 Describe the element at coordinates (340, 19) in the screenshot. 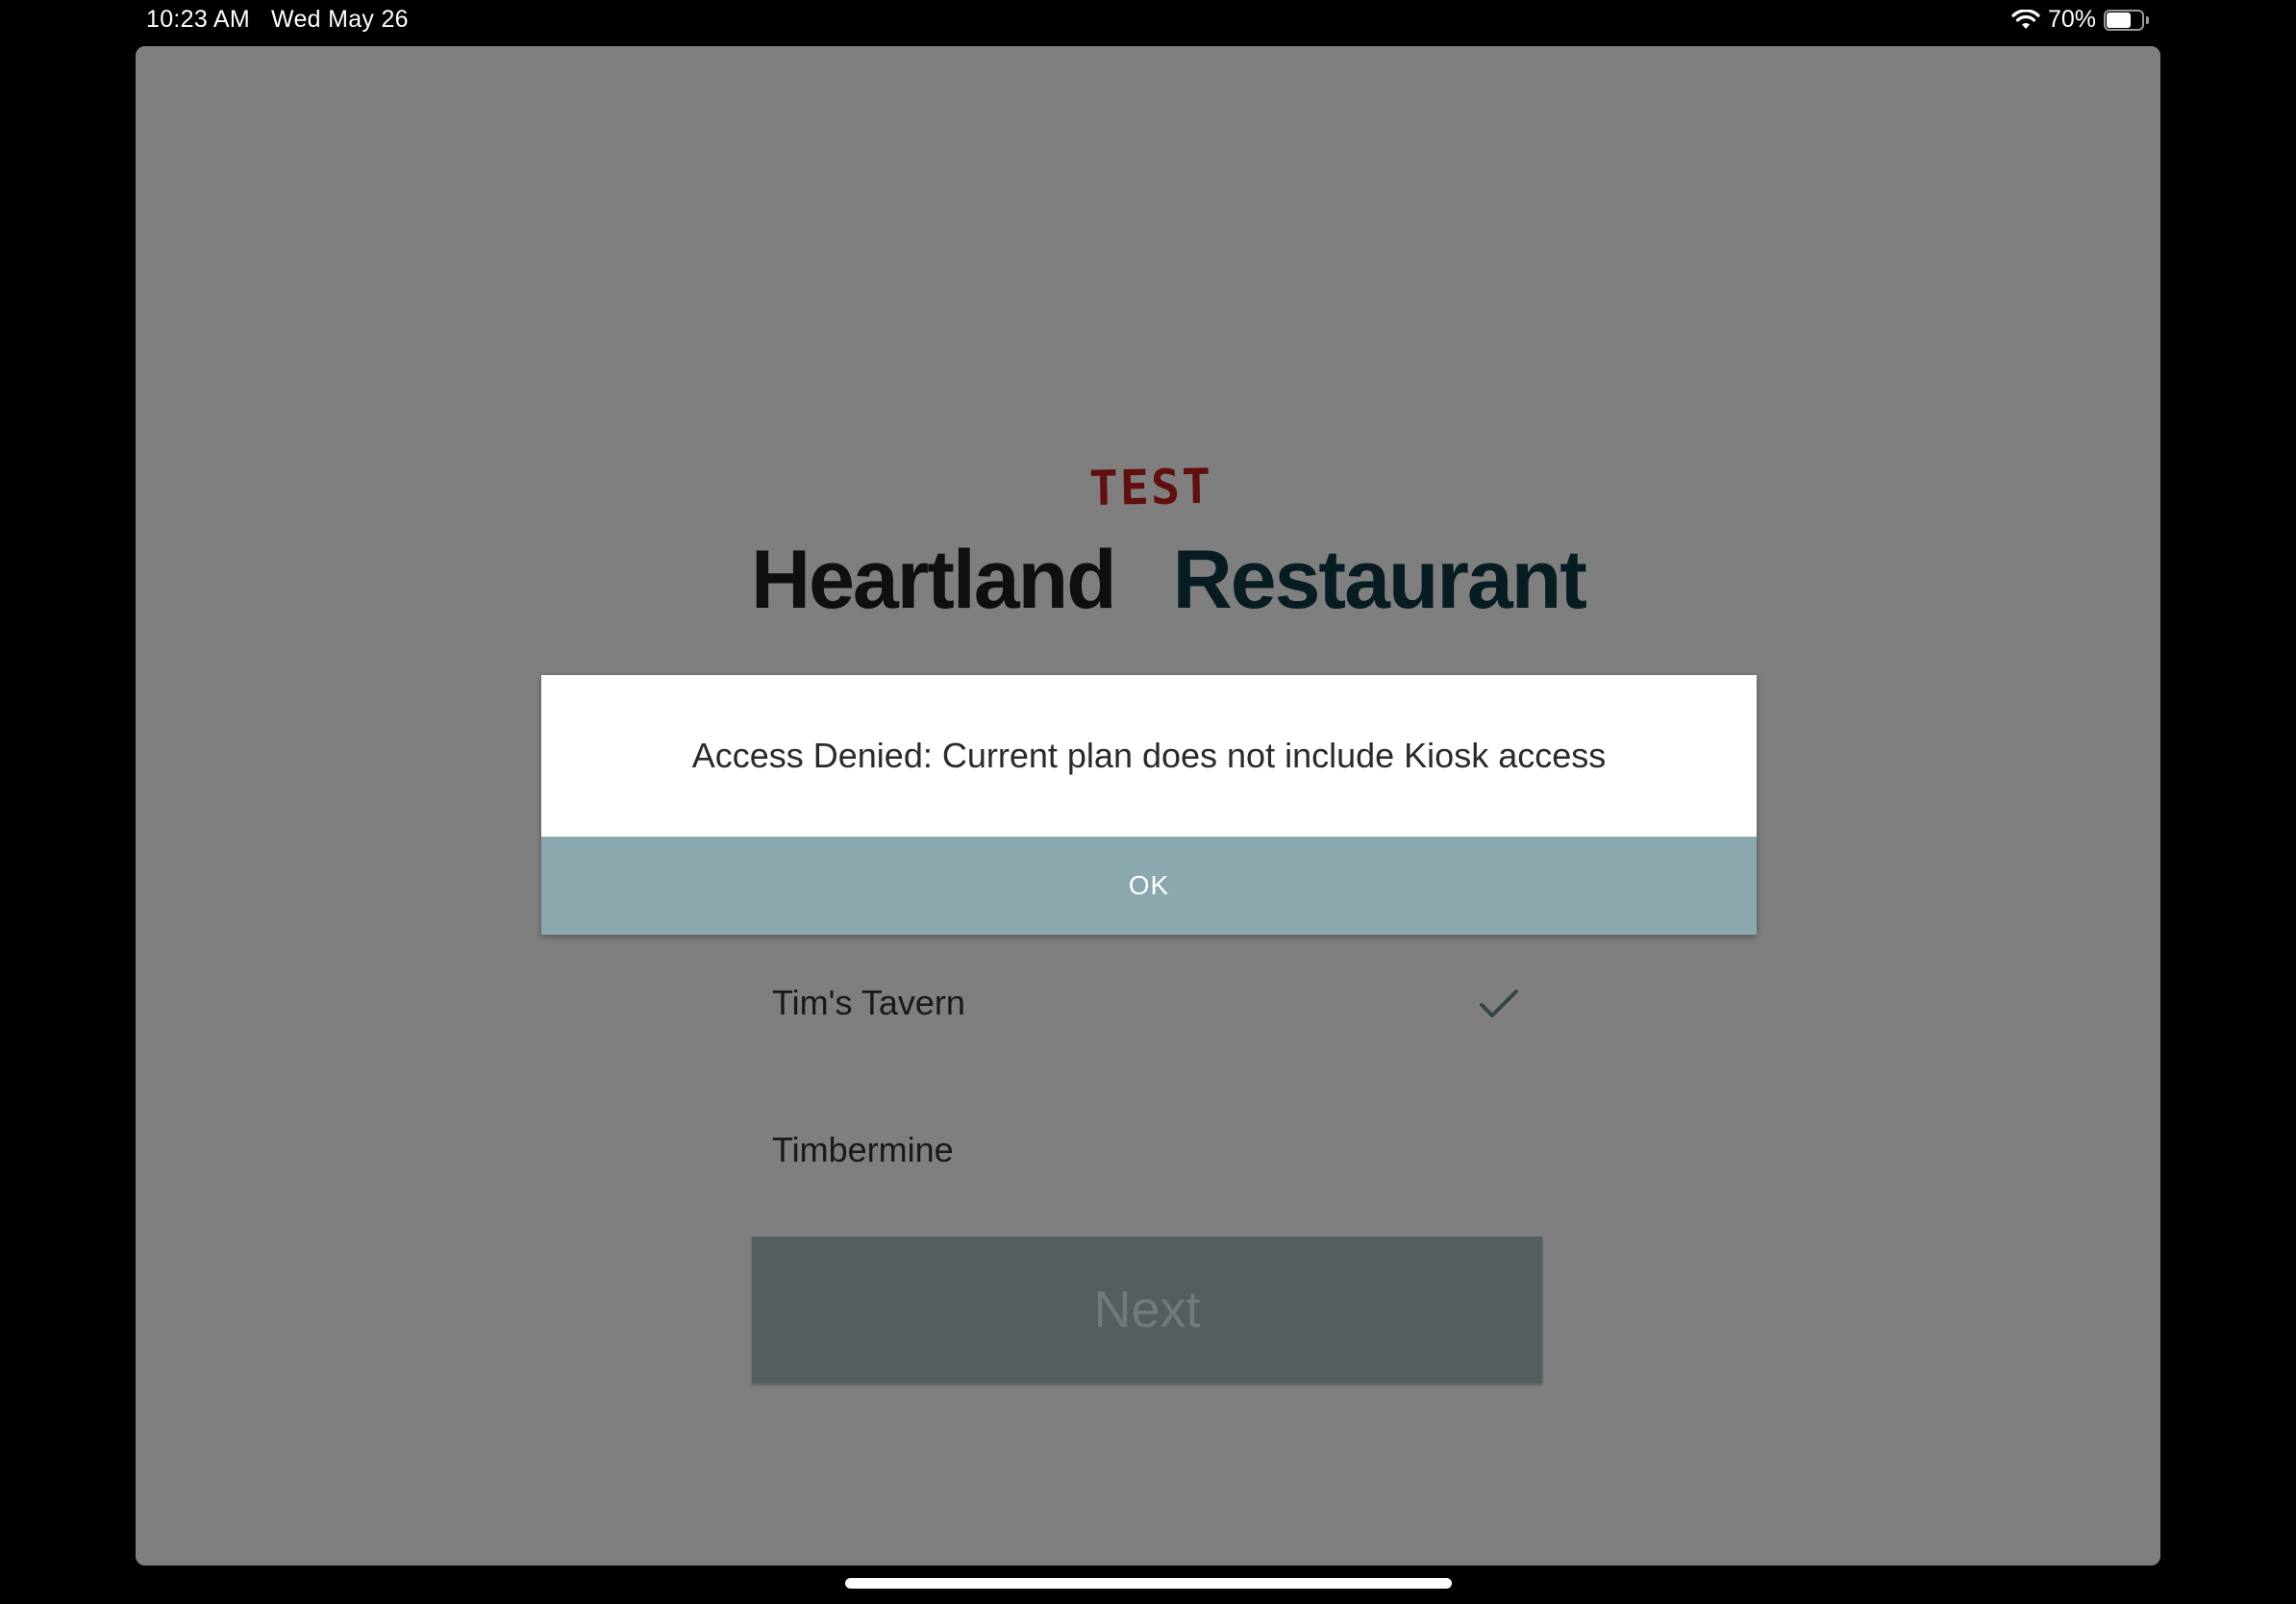

I see `status-date: Wed May 26` at that location.